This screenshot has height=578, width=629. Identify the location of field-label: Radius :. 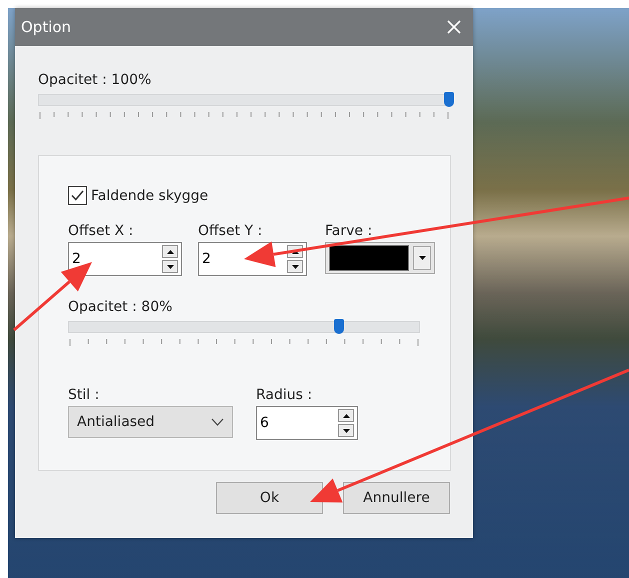
(285, 395).